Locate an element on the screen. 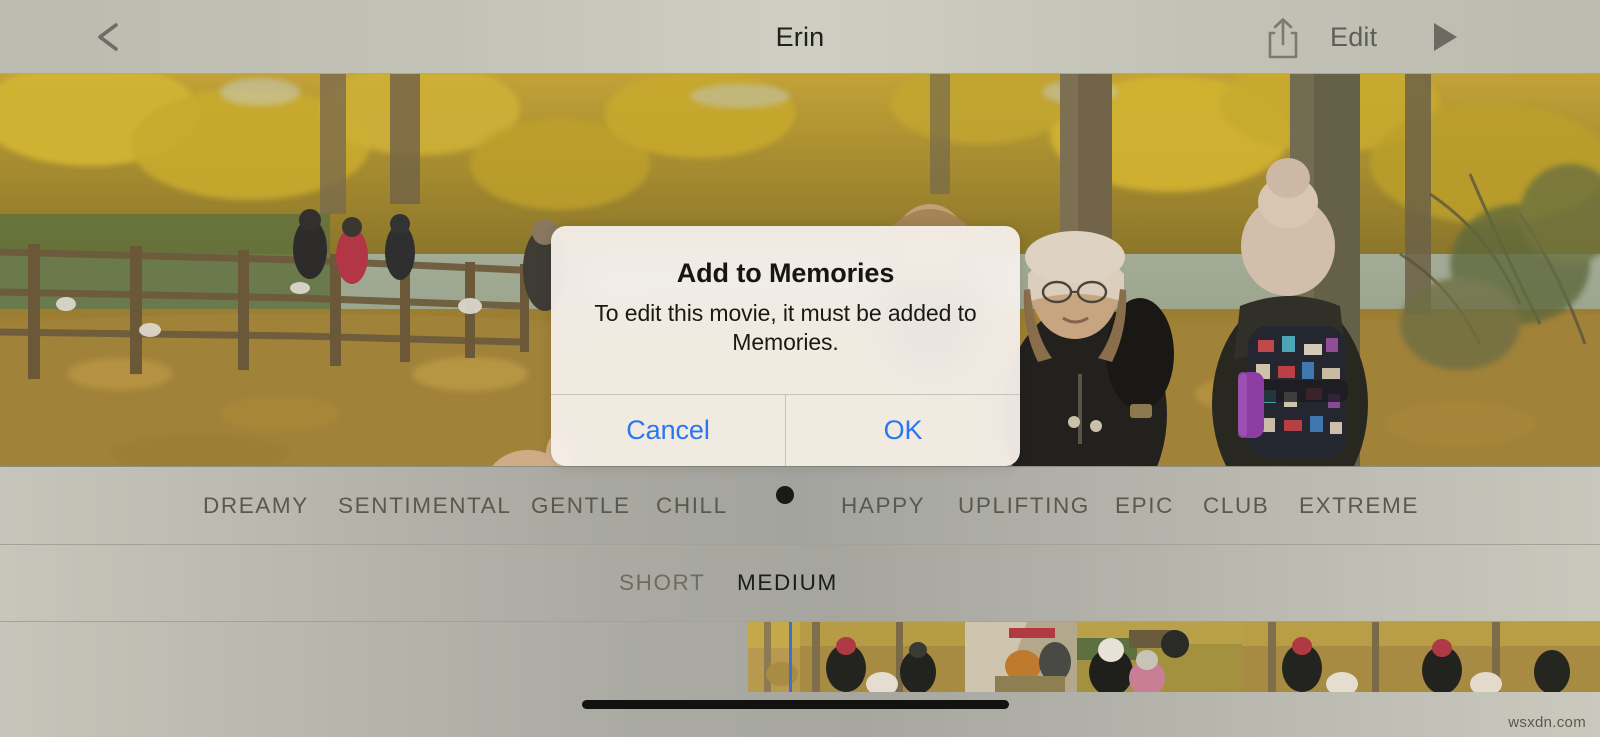  timeline-playhead is located at coordinates (790, 657).